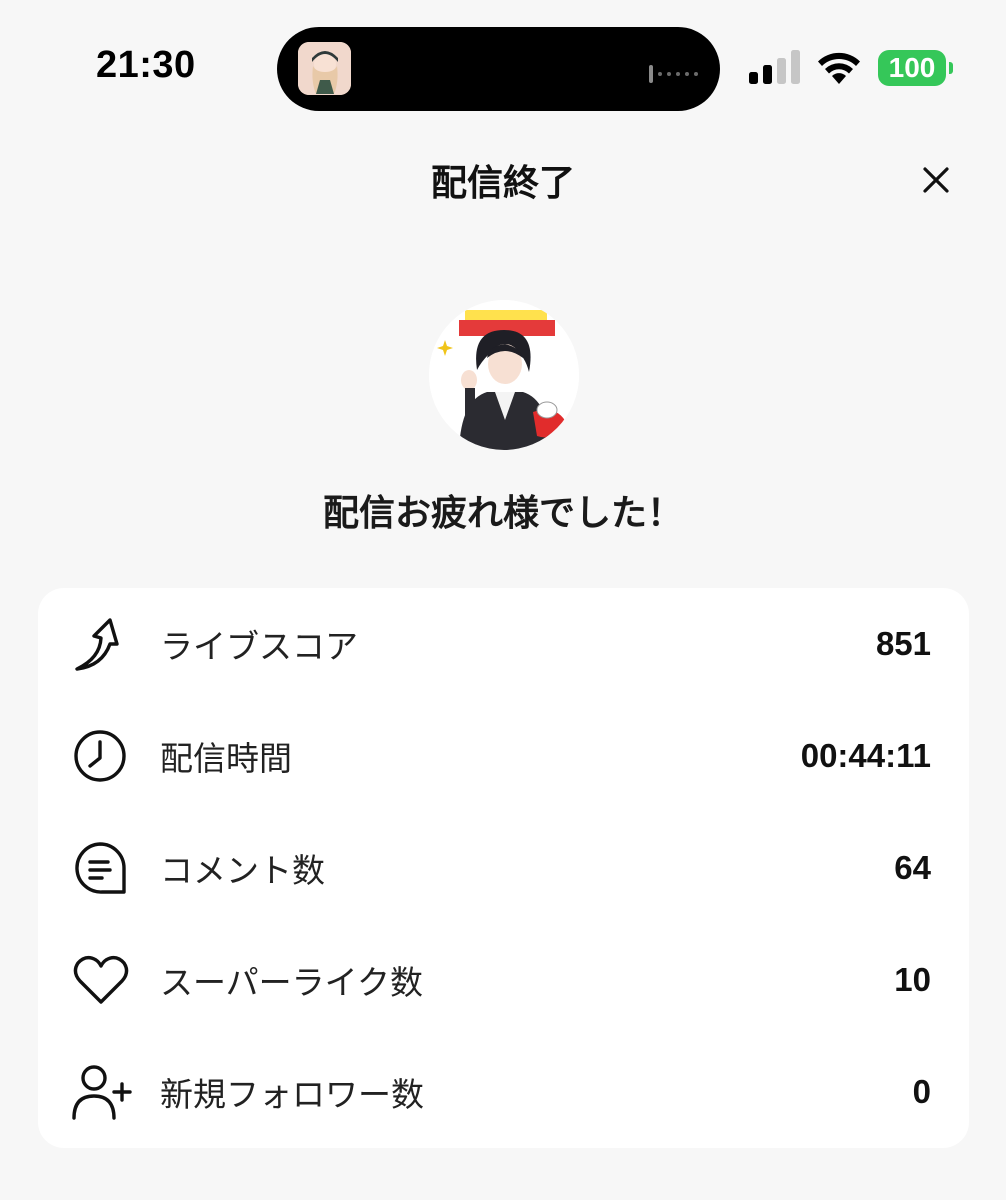 The width and height of the screenshot is (1006, 1200). I want to click on page-title: 配信終了, so click(502, 183).